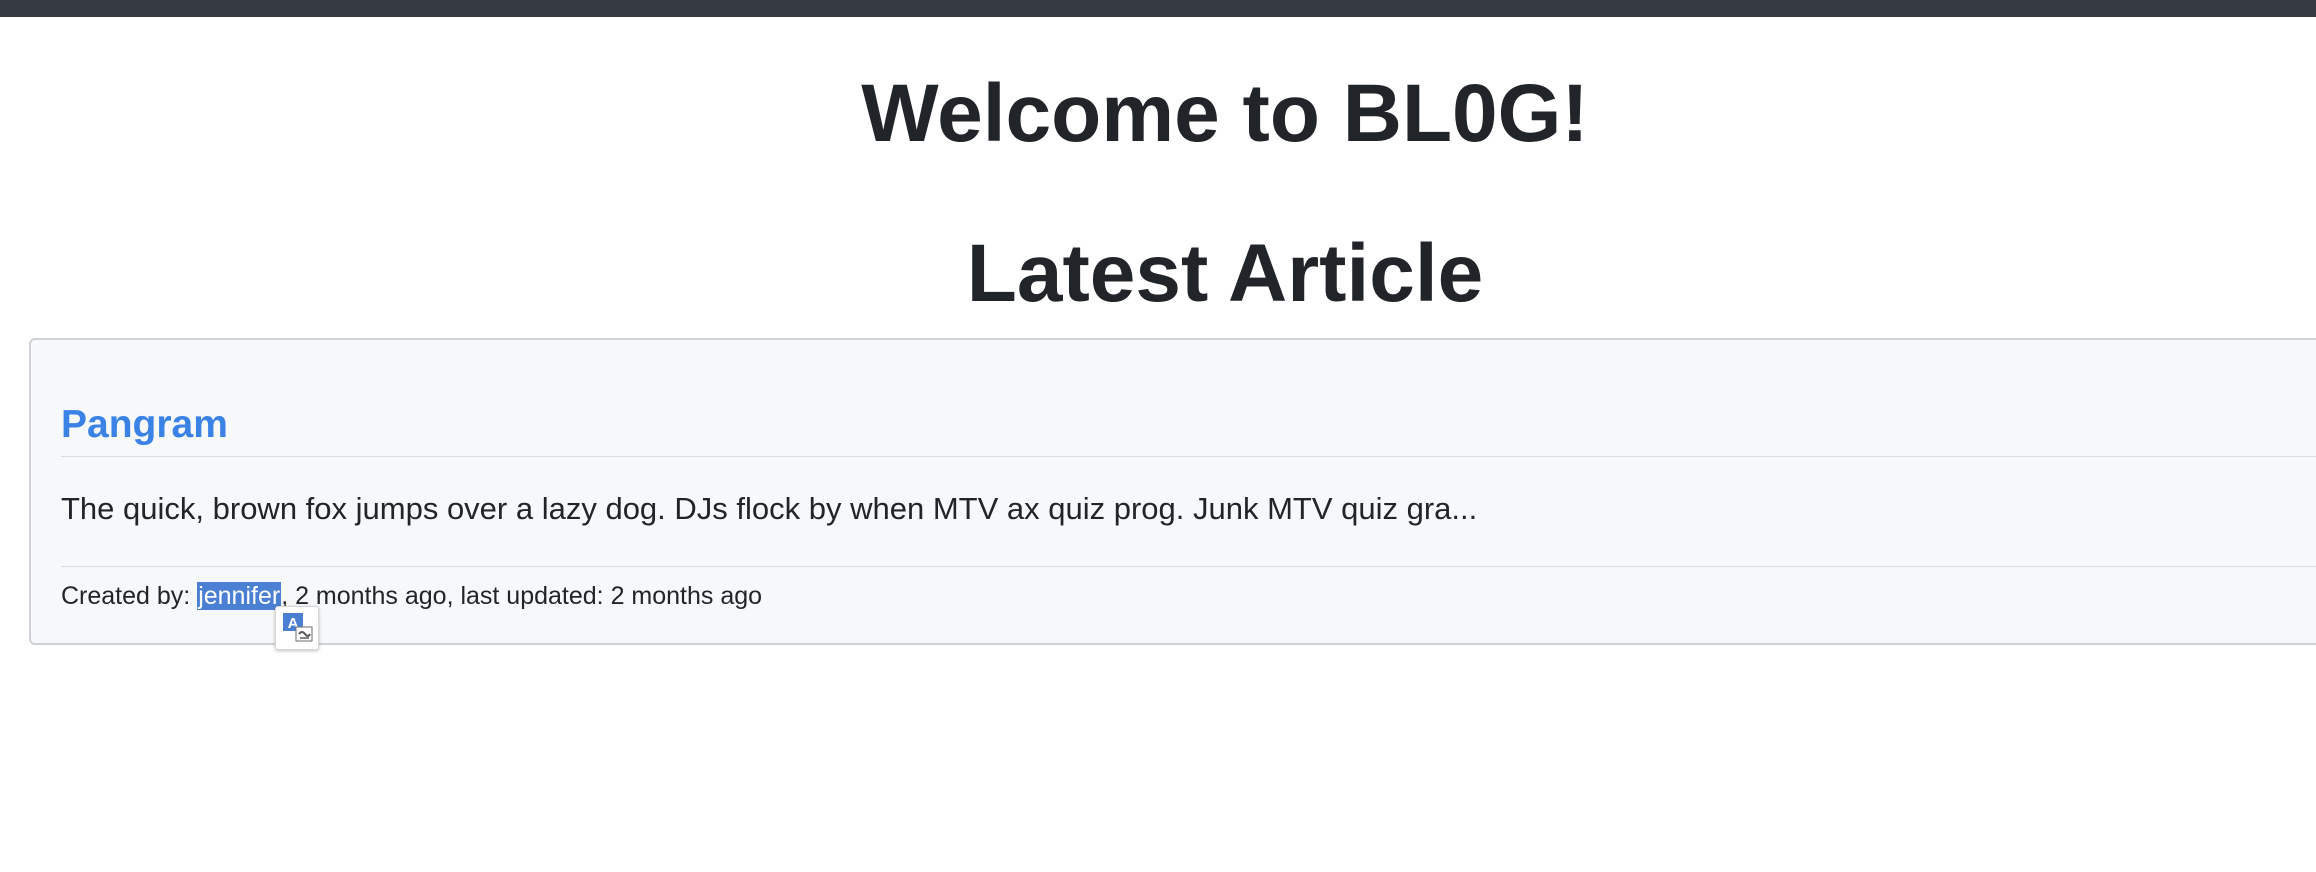  I want to click on latest-article-heading: Latest Article, so click(1225, 273).